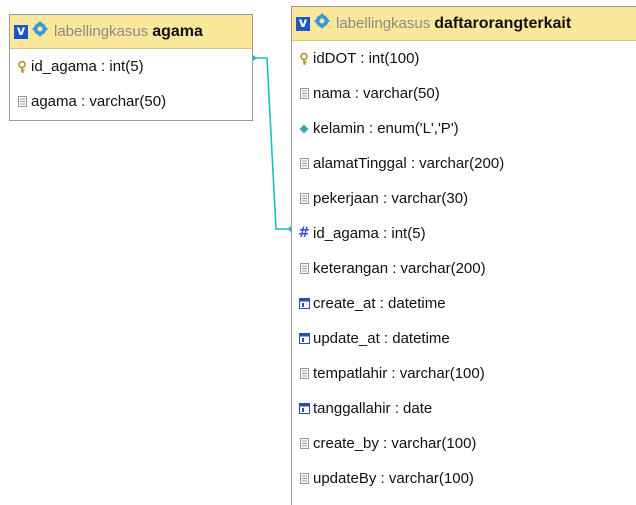  Describe the element at coordinates (464, 233) in the screenshot. I see `column-row: # id_agama : int(5)` at that location.